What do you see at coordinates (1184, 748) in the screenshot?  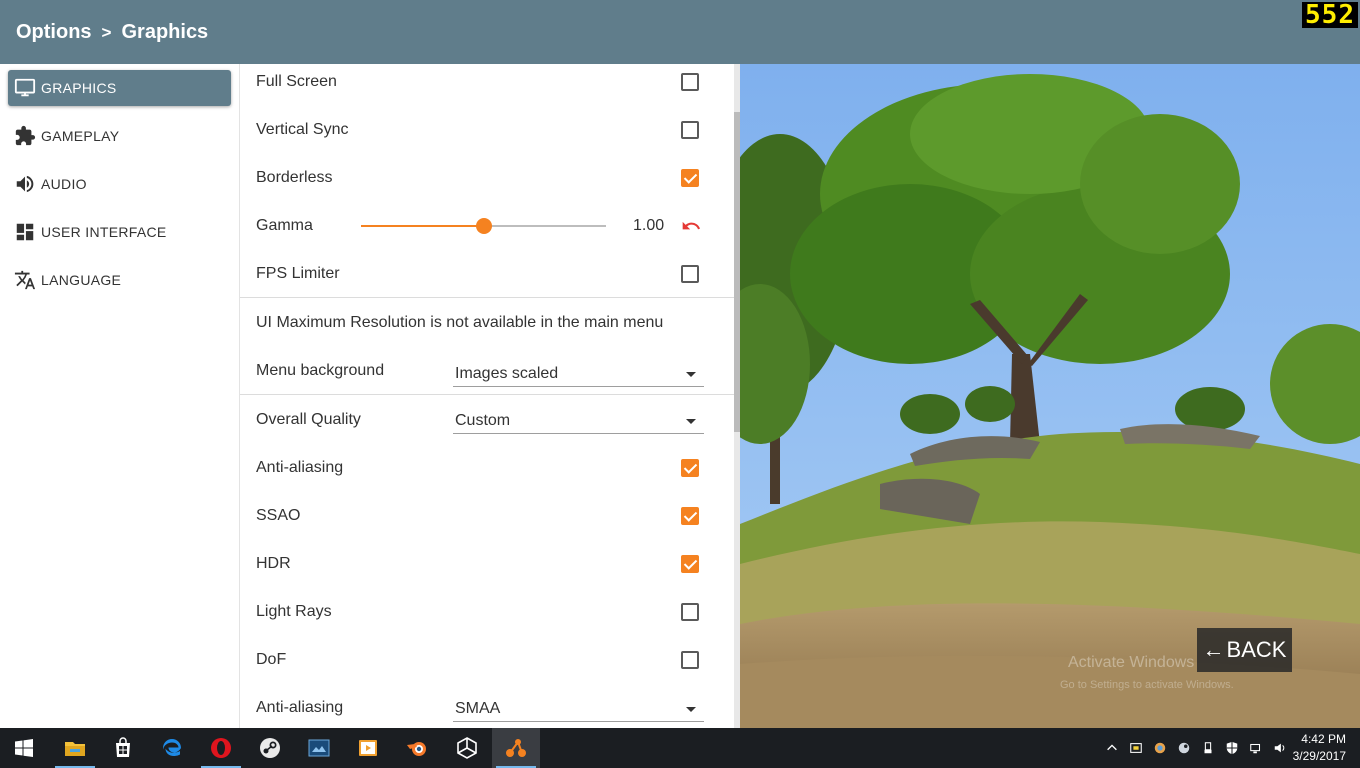 I see `steam-tray-icon` at bounding box center [1184, 748].